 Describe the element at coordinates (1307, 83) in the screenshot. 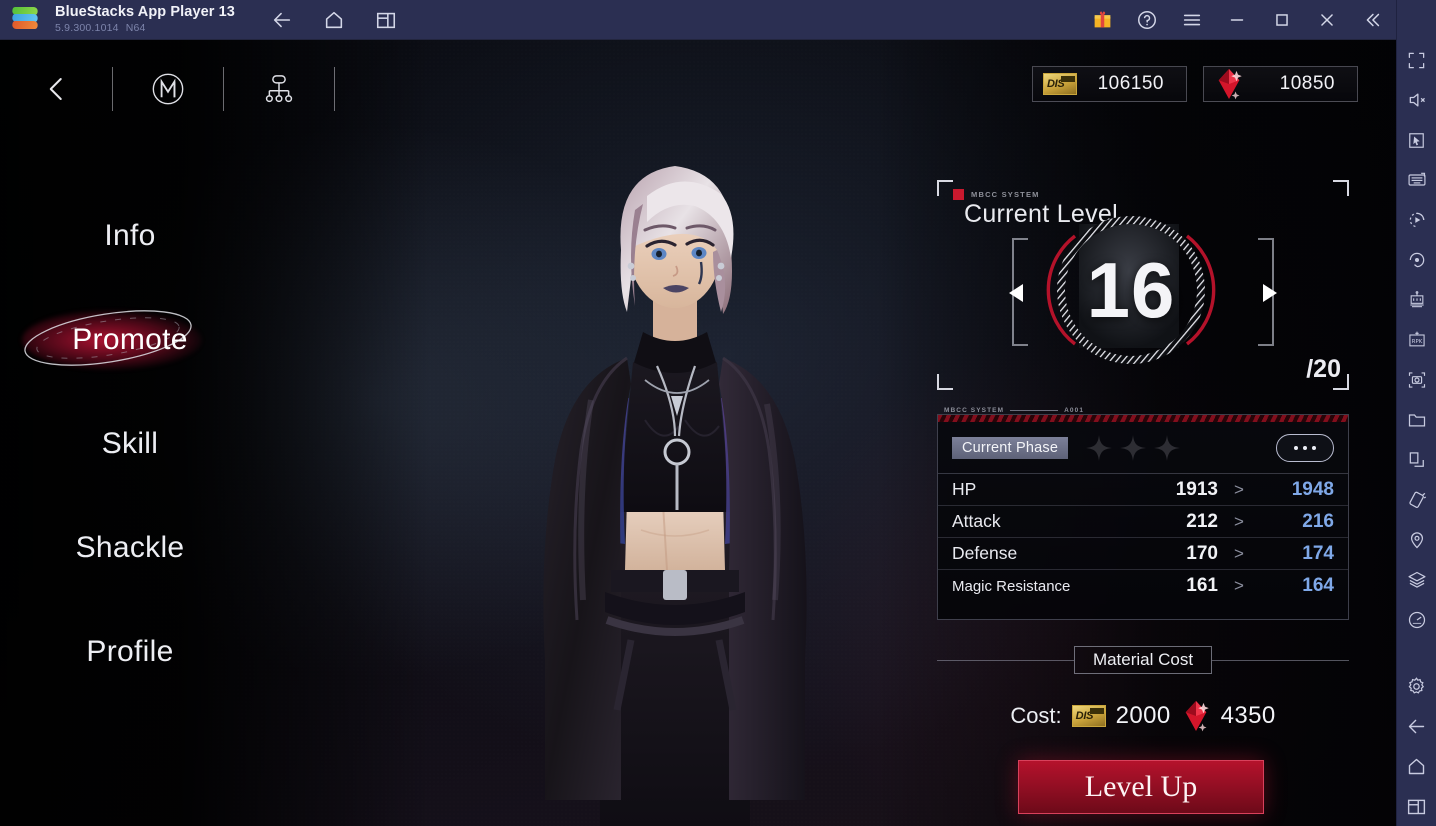

I see `currency-gem-value: 10850` at that location.